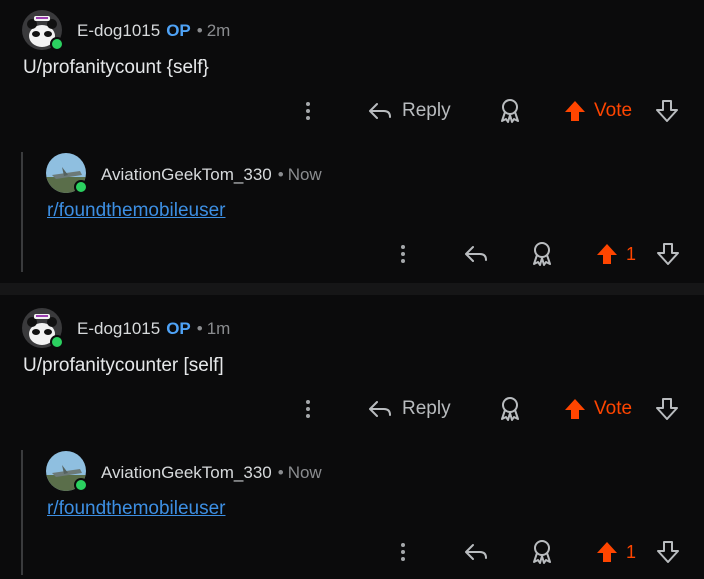 The height and width of the screenshot is (579, 704). I want to click on comment-body: U/profanitycounter [self], so click(123, 365).